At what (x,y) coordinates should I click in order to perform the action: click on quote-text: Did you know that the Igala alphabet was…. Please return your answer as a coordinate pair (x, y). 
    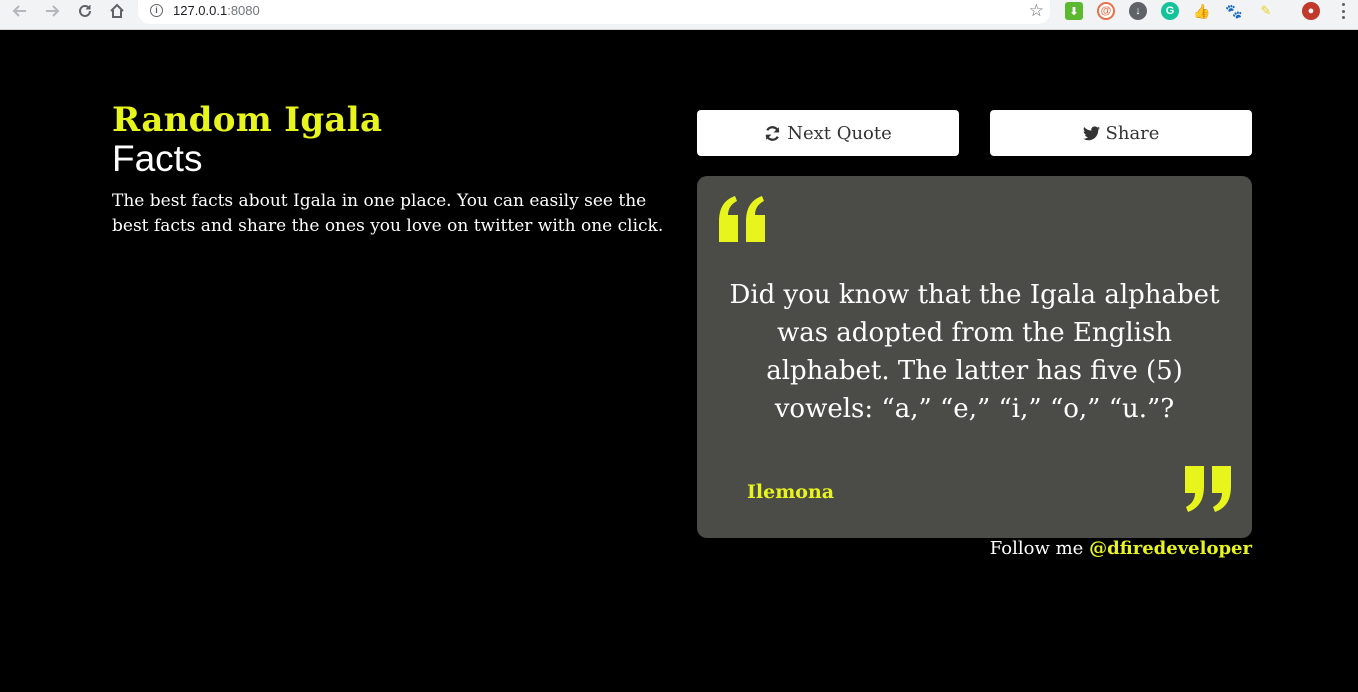
    Looking at the image, I should click on (974, 352).